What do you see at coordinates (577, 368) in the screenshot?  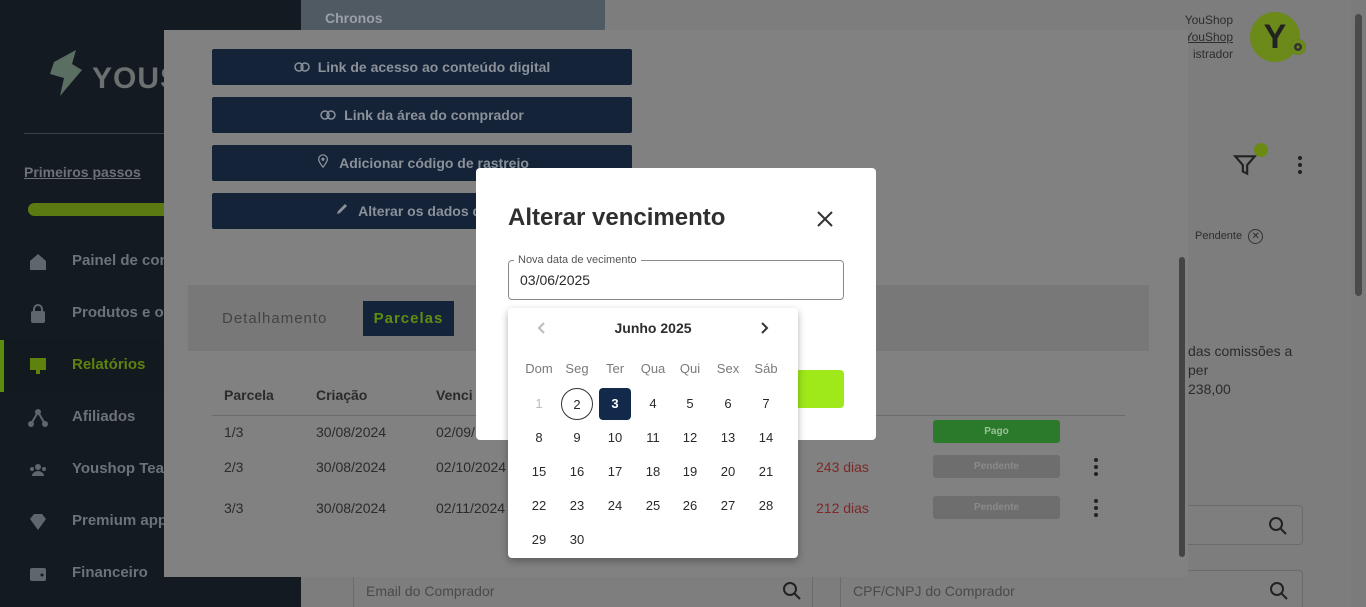 I see `weekday-label: Seg` at bounding box center [577, 368].